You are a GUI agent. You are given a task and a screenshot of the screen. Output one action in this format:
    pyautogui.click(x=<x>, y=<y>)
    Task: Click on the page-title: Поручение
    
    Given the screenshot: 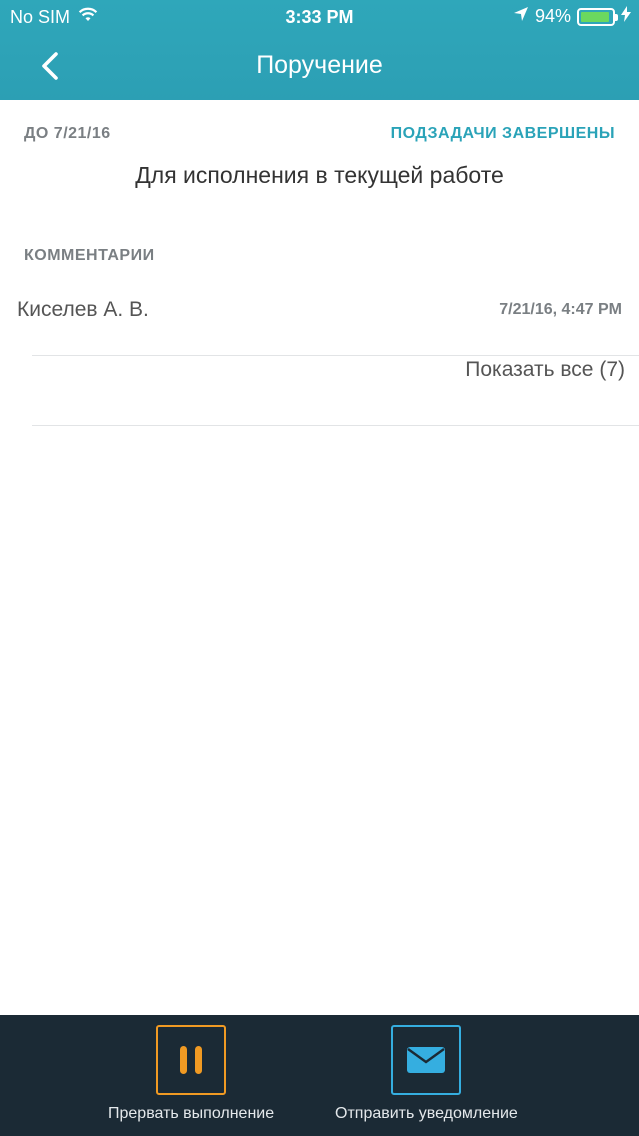 What is the action you would take?
    pyautogui.click(x=319, y=65)
    